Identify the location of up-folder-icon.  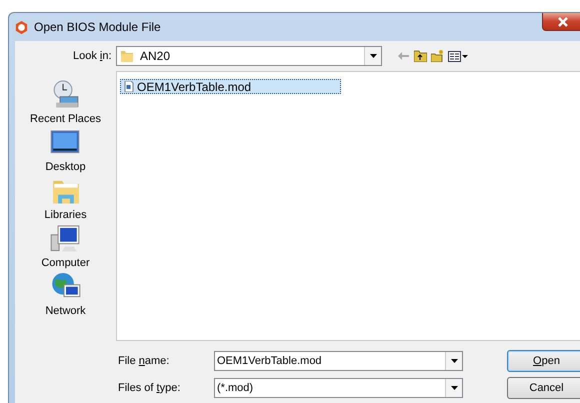
(420, 56).